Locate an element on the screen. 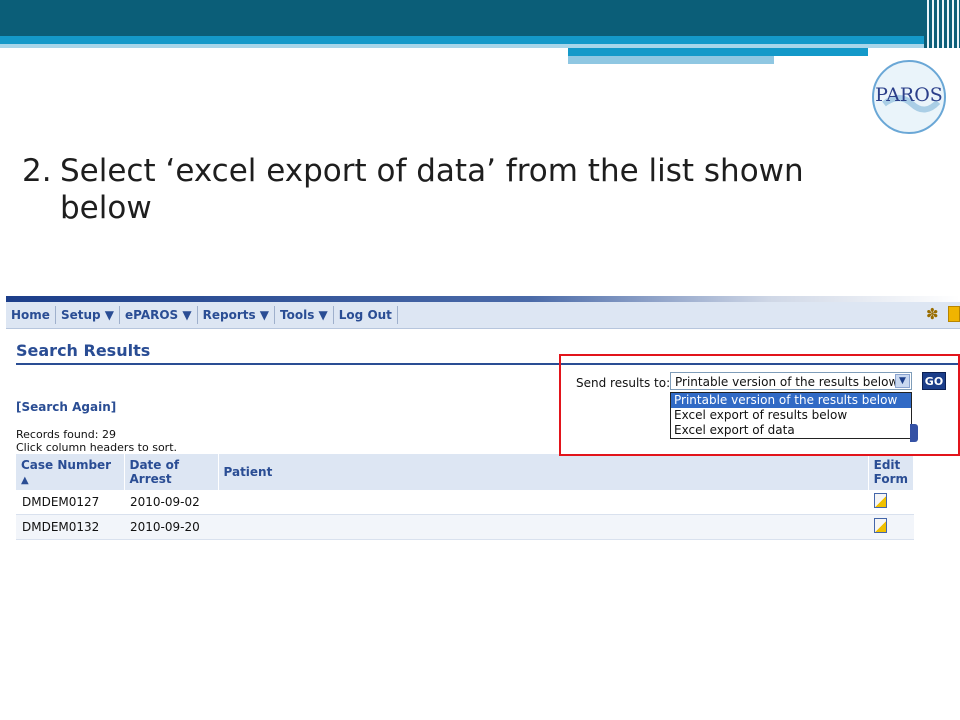  slide-sub-bar-light is located at coordinates (671, 60).